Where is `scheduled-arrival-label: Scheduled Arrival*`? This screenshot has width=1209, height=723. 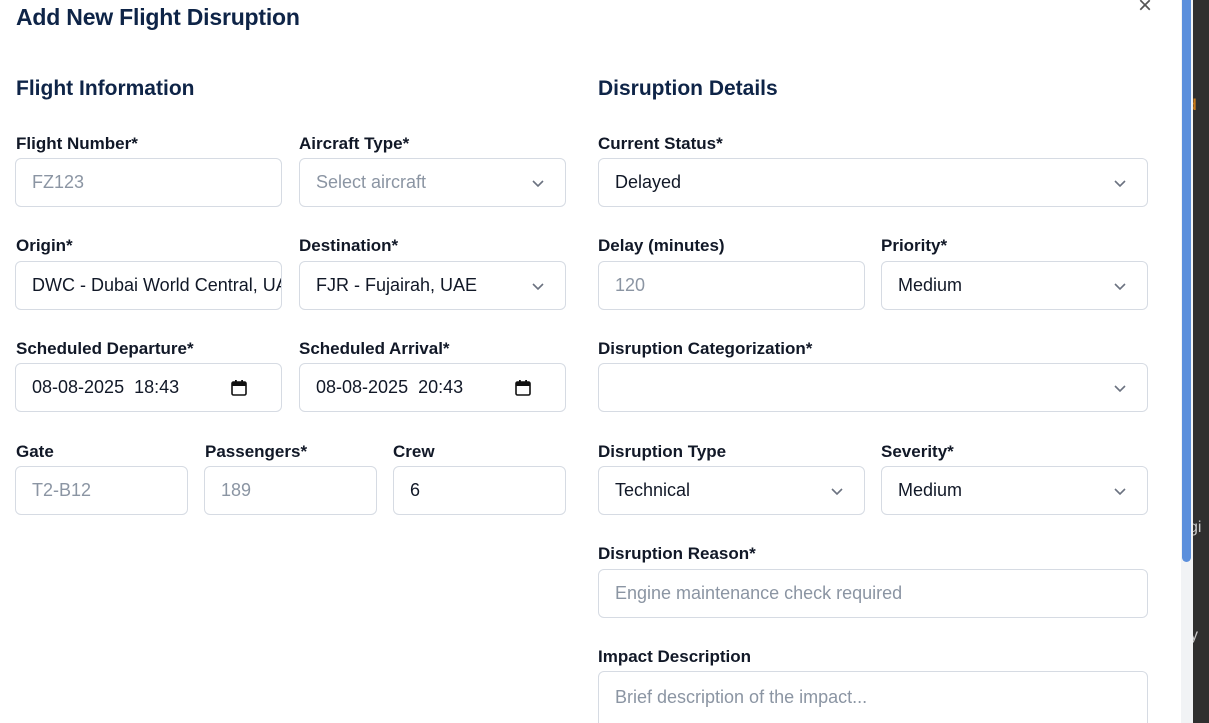
scheduled-arrival-label: Scheduled Arrival* is located at coordinates (374, 348).